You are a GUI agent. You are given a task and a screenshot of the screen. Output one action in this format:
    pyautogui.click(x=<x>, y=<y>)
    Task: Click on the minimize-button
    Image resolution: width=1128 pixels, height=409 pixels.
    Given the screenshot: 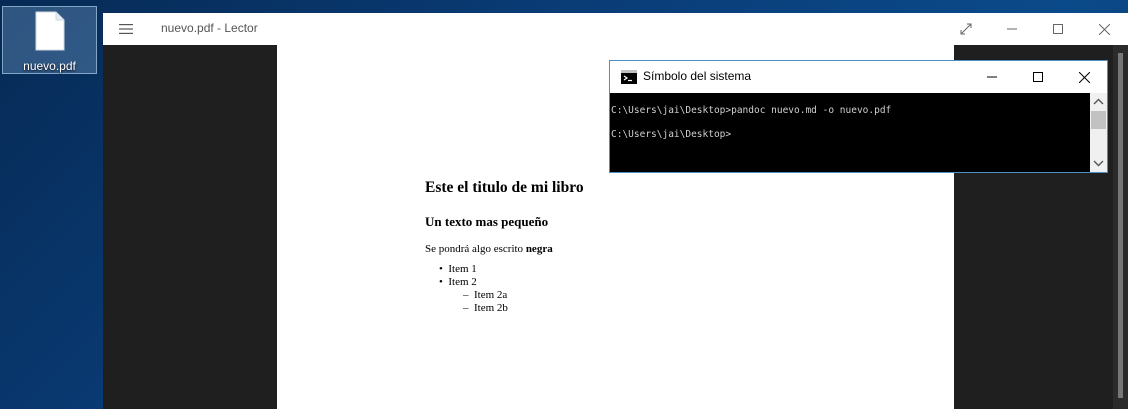 What is the action you would take?
    pyautogui.click(x=1012, y=29)
    